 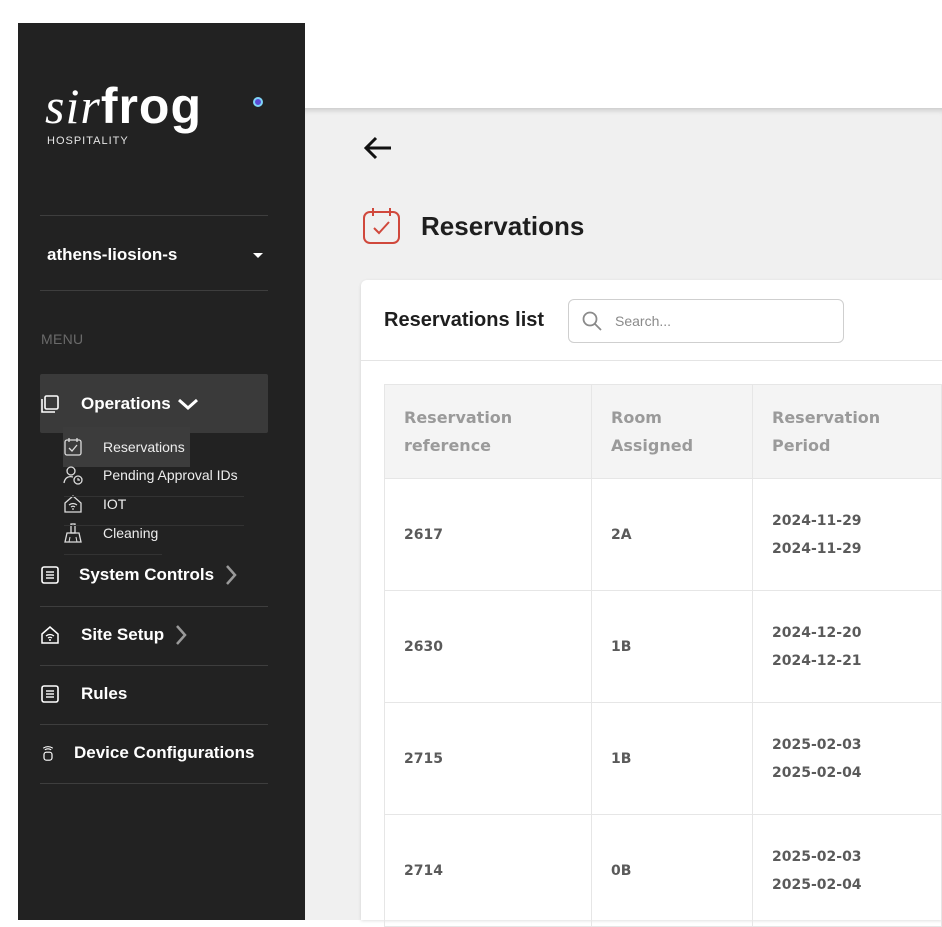 What do you see at coordinates (488, 534) in the screenshot?
I see `cell-reference: 2617` at bounding box center [488, 534].